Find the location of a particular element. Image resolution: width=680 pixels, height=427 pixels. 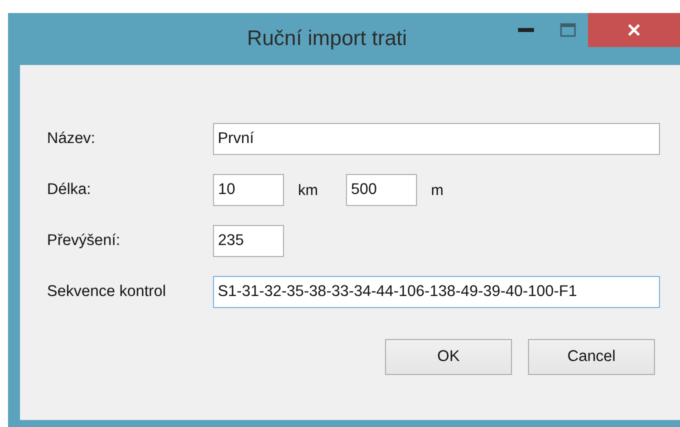

window-title: Ruční import trati is located at coordinates (327, 38).